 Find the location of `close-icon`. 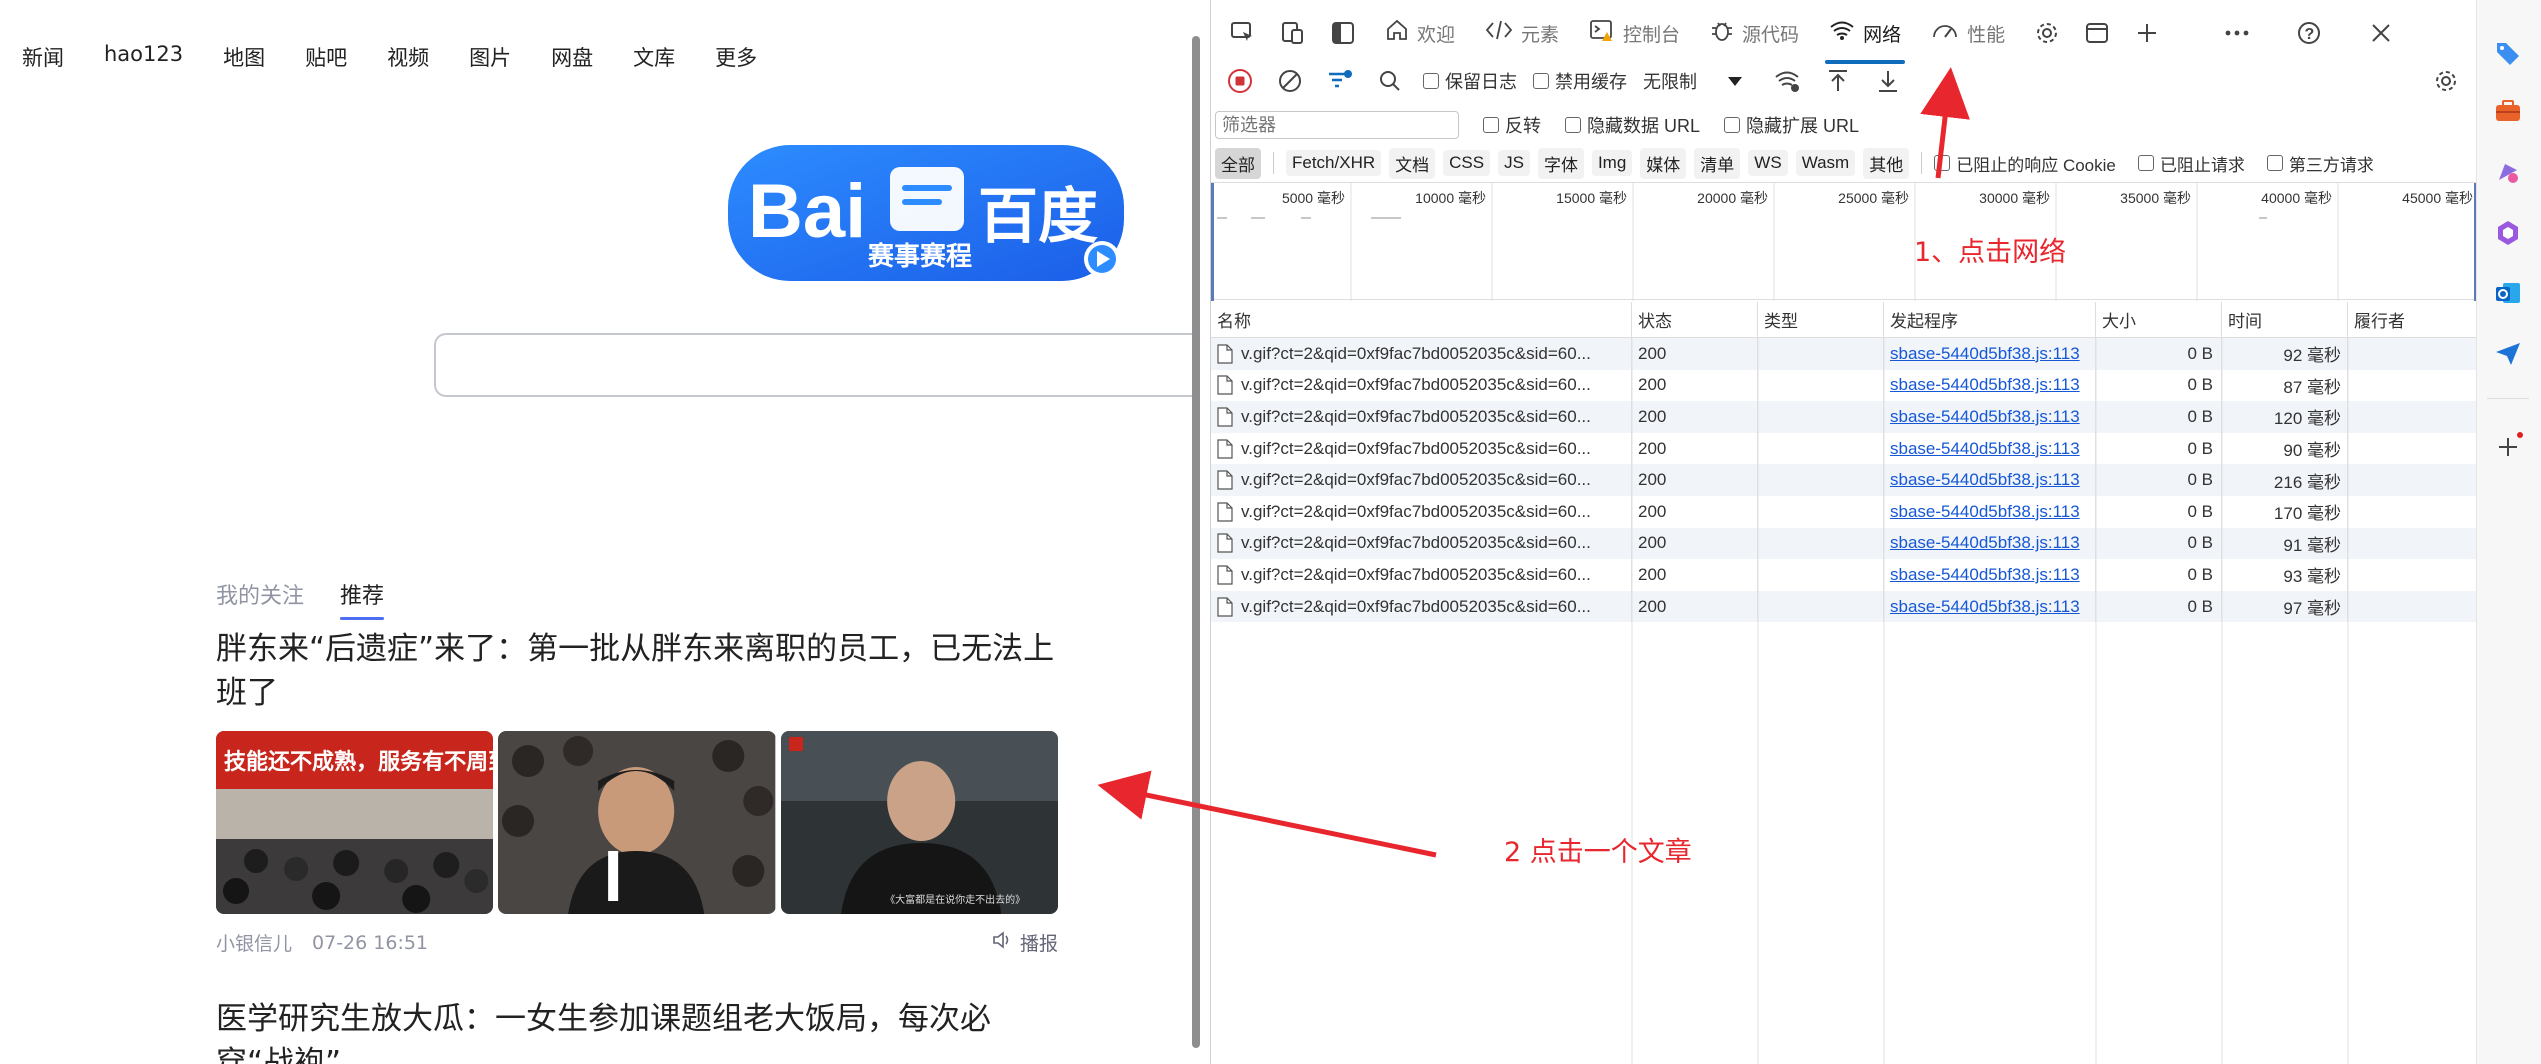

close-icon is located at coordinates (2381, 33).